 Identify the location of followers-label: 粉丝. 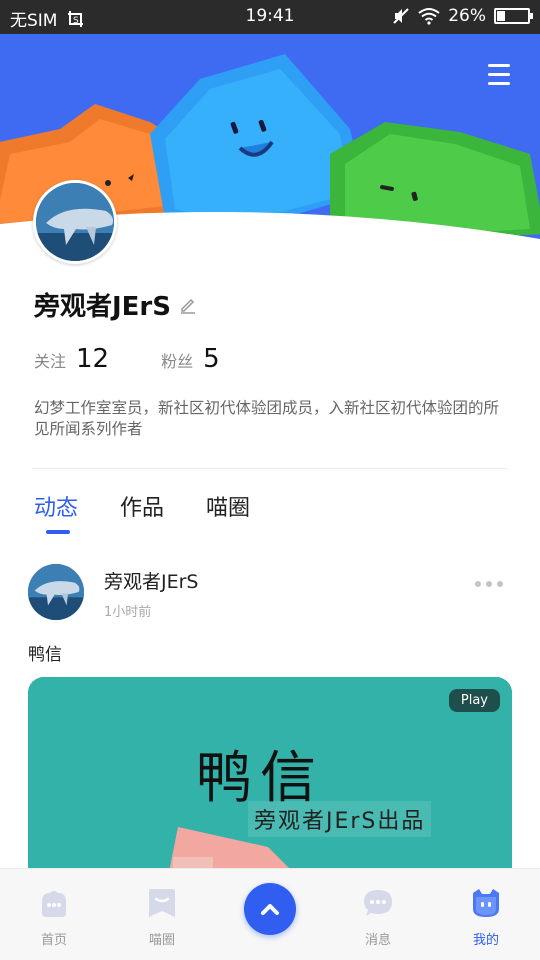
(177, 361).